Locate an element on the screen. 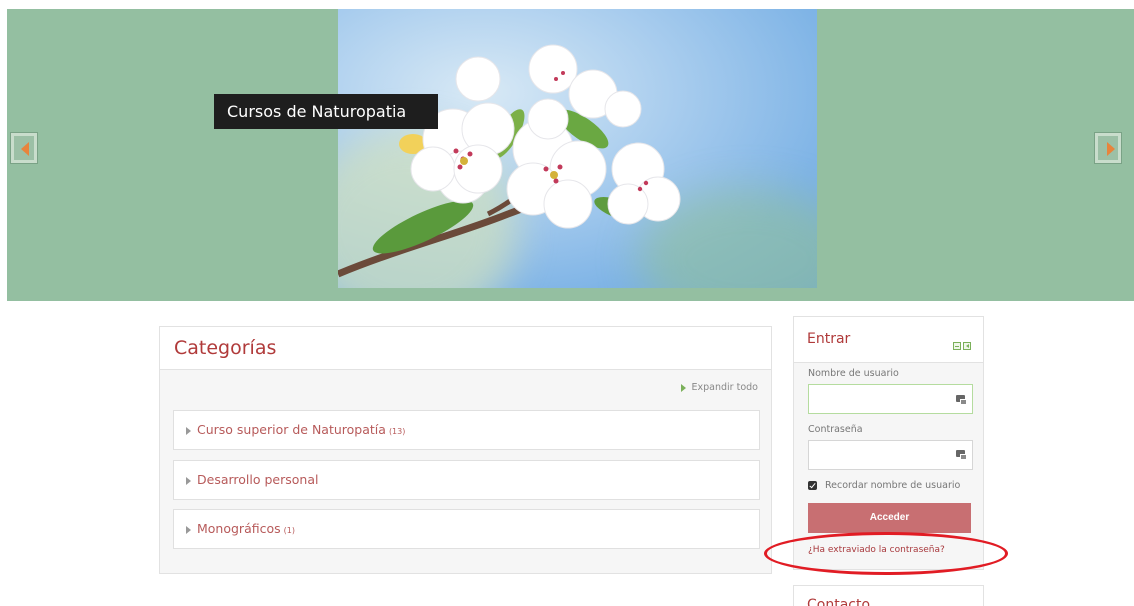  arrow-left-icon is located at coordinates (25, 149).